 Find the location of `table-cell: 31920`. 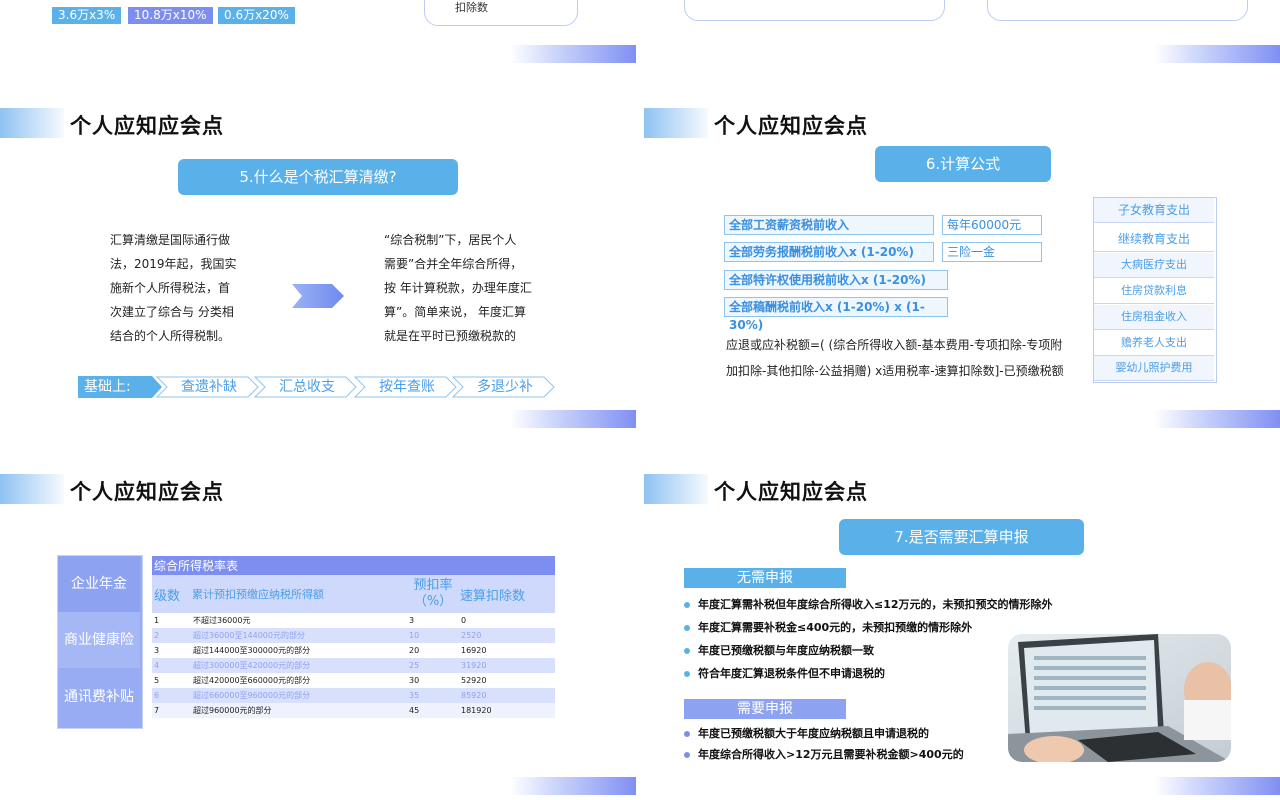

table-cell: 31920 is located at coordinates (474, 665).